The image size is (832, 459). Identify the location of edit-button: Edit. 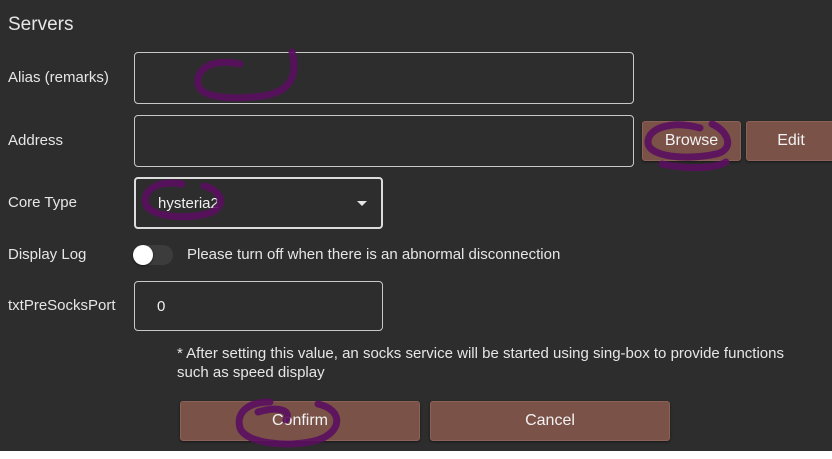
(789, 141).